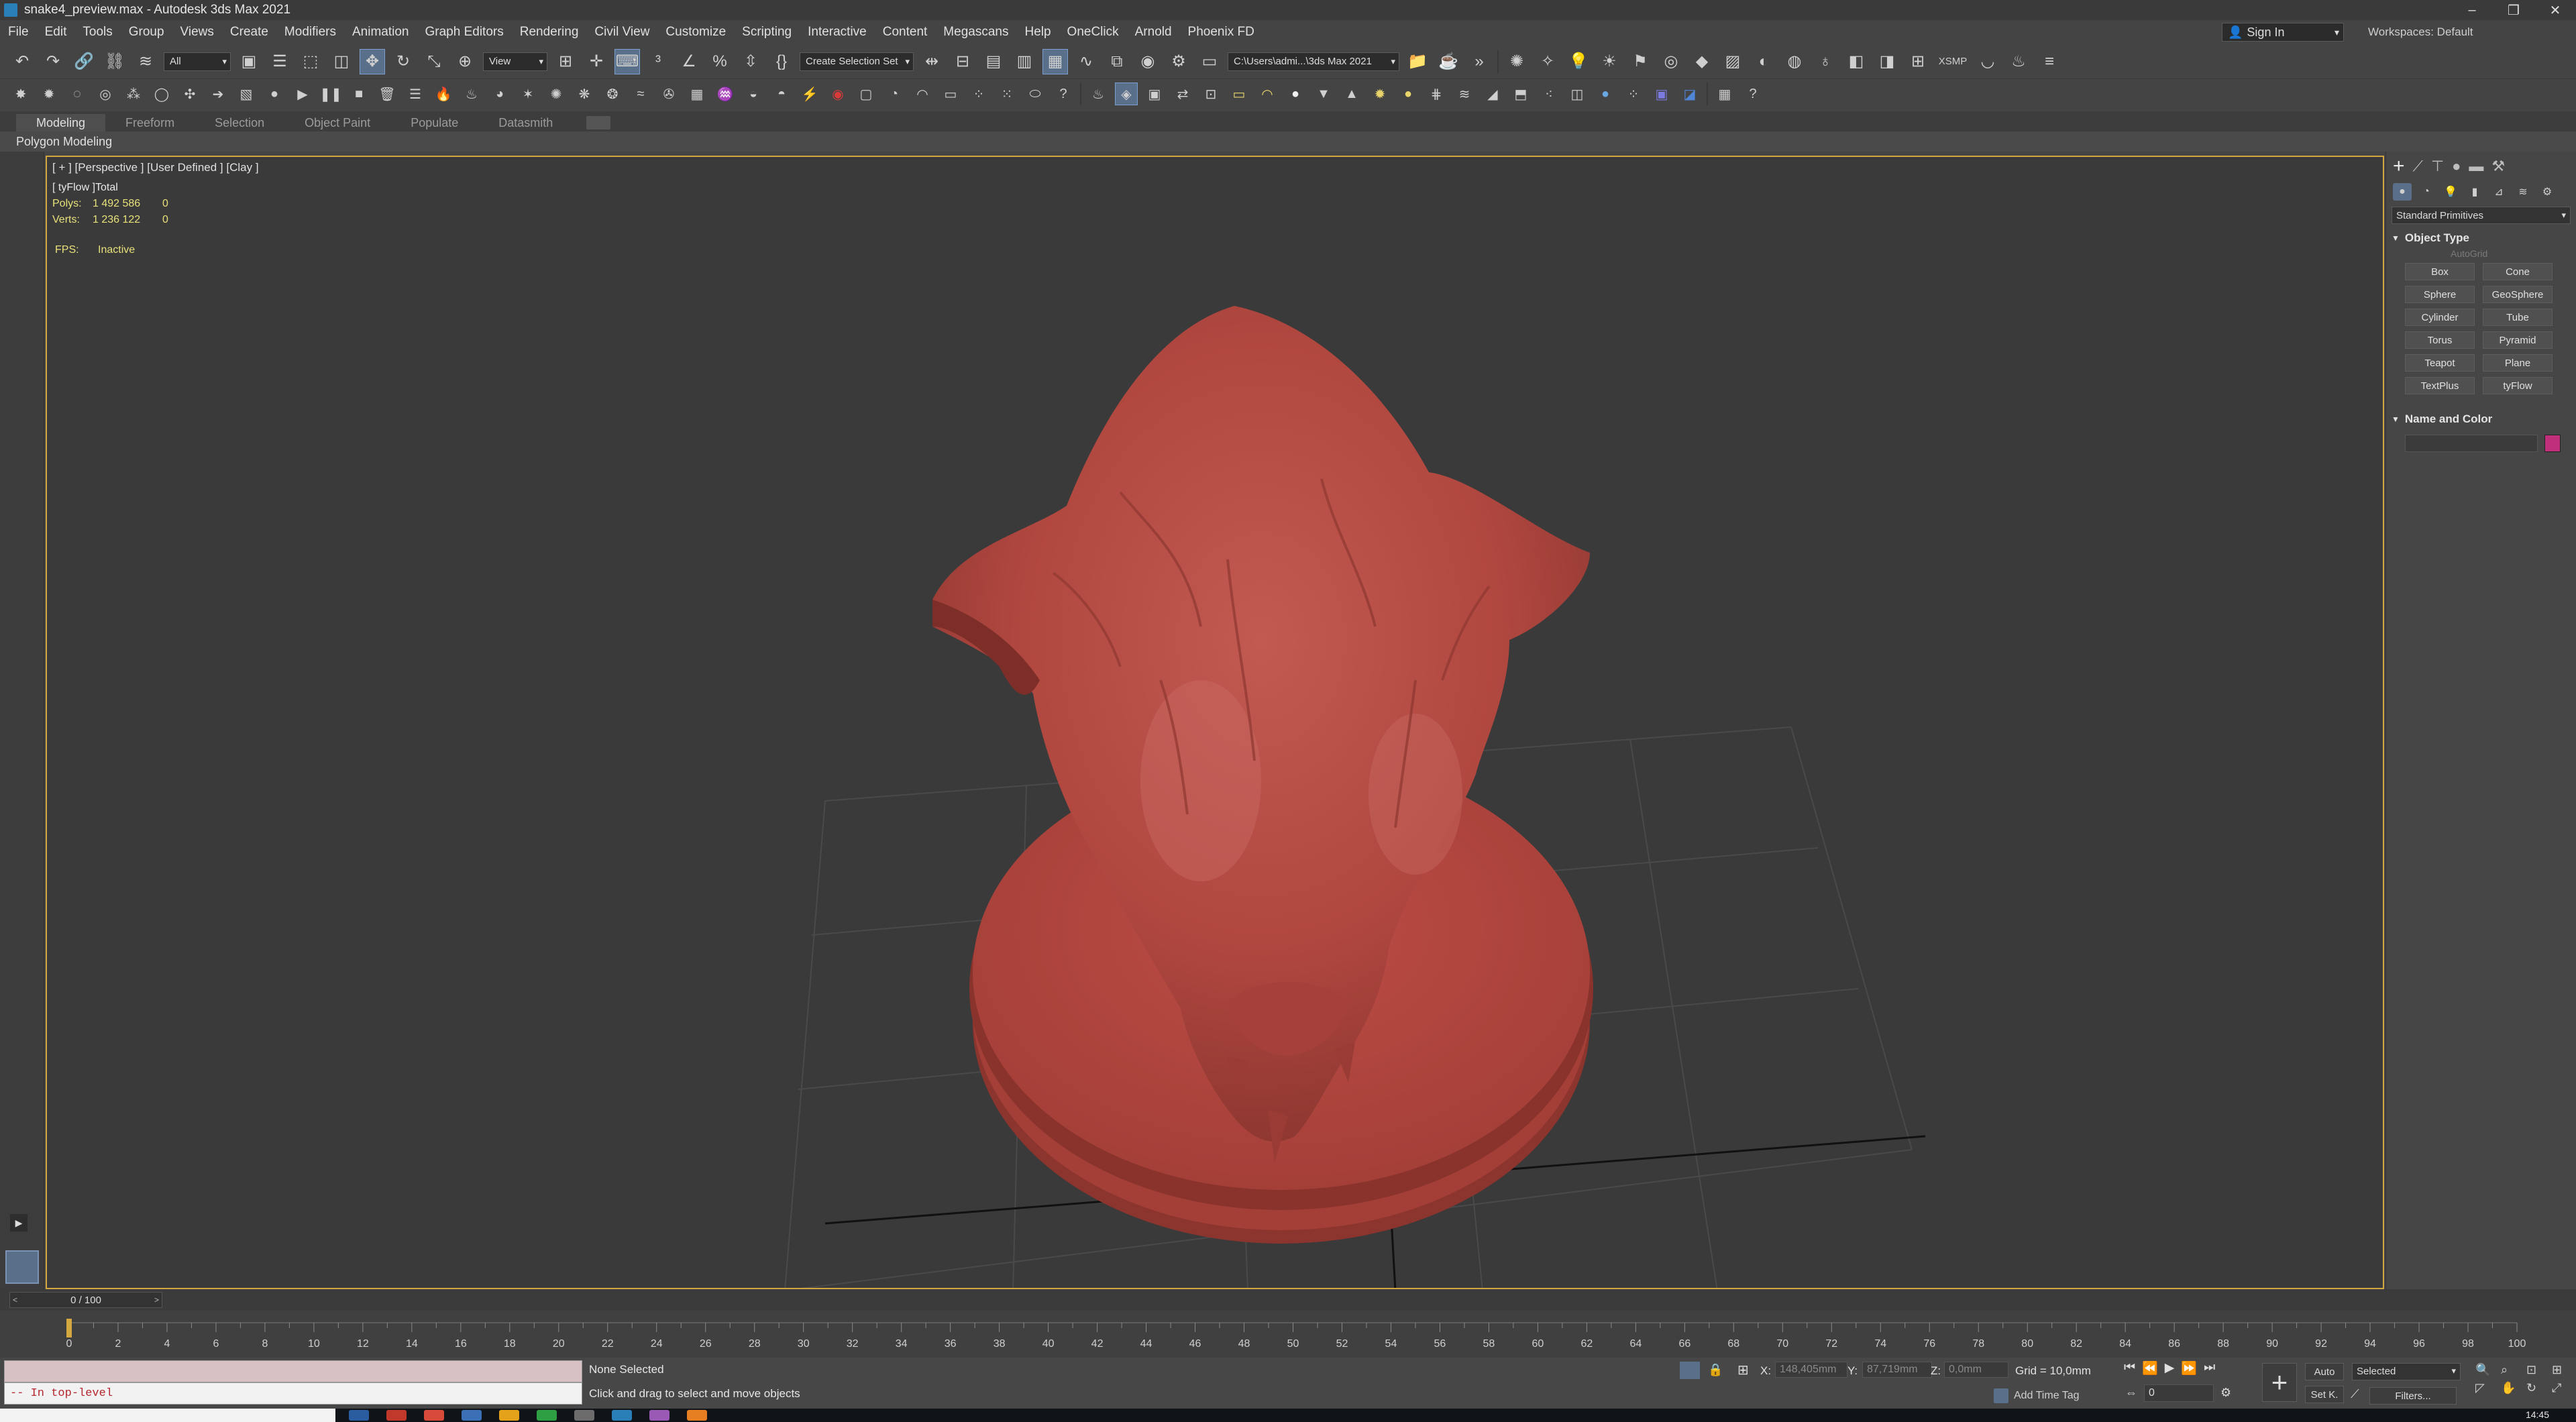 The width and height of the screenshot is (2576, 1422). Describe the element at coordinates (2402, 192) in the screenshot. I see `geometry-icon: ●` at that location.